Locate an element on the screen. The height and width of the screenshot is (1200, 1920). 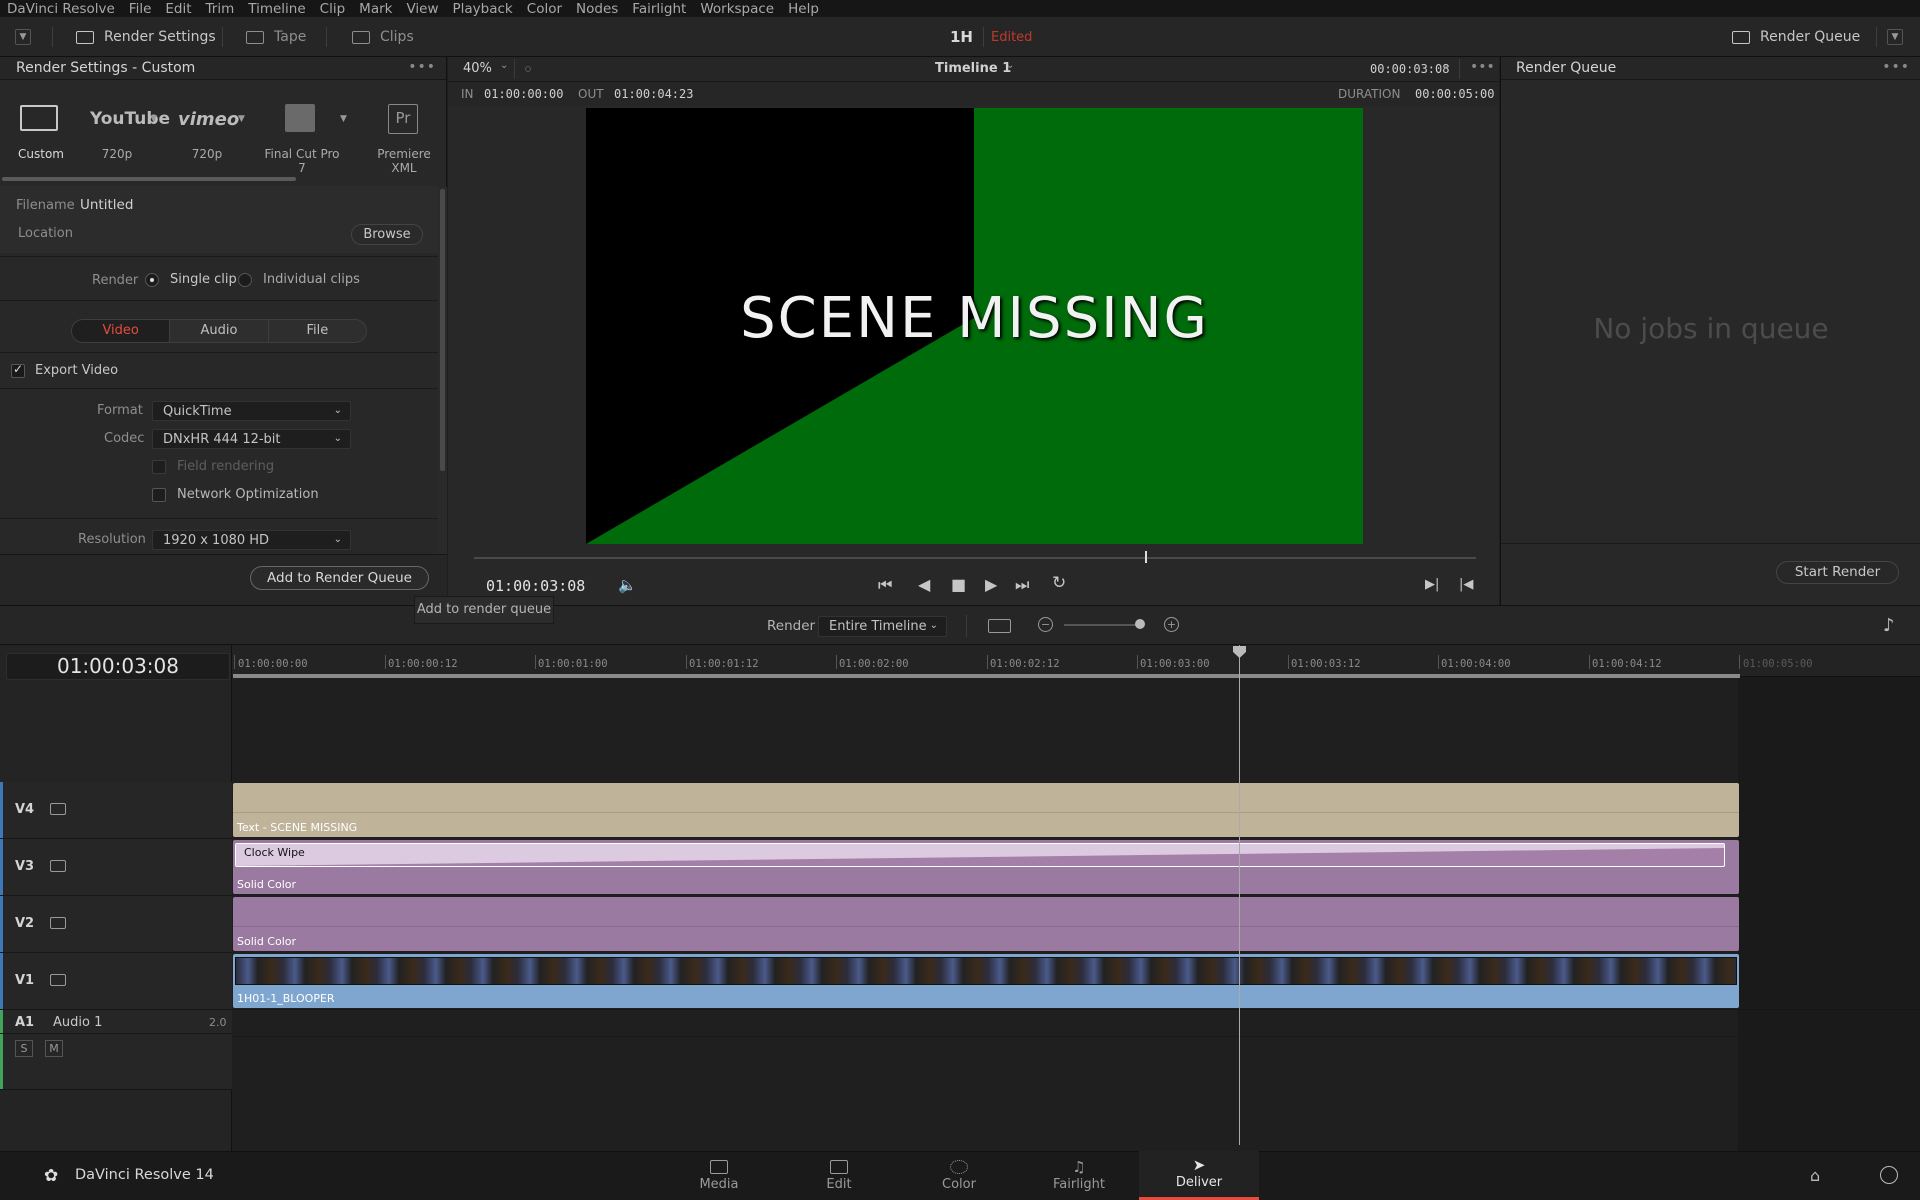
menu-nodes: Nodes is located at coordinates (597, 9).